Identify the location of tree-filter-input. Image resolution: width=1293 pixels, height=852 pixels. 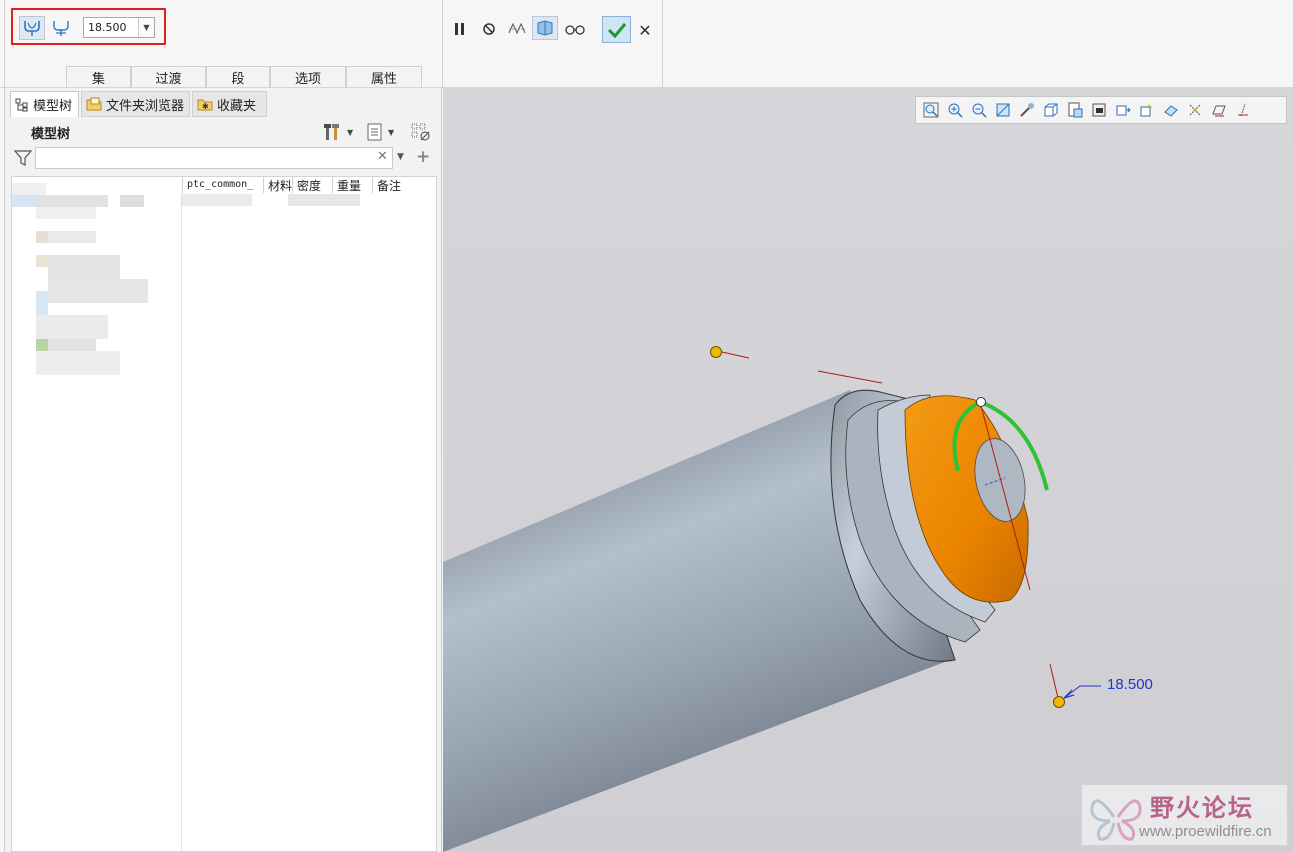
(214, 158).